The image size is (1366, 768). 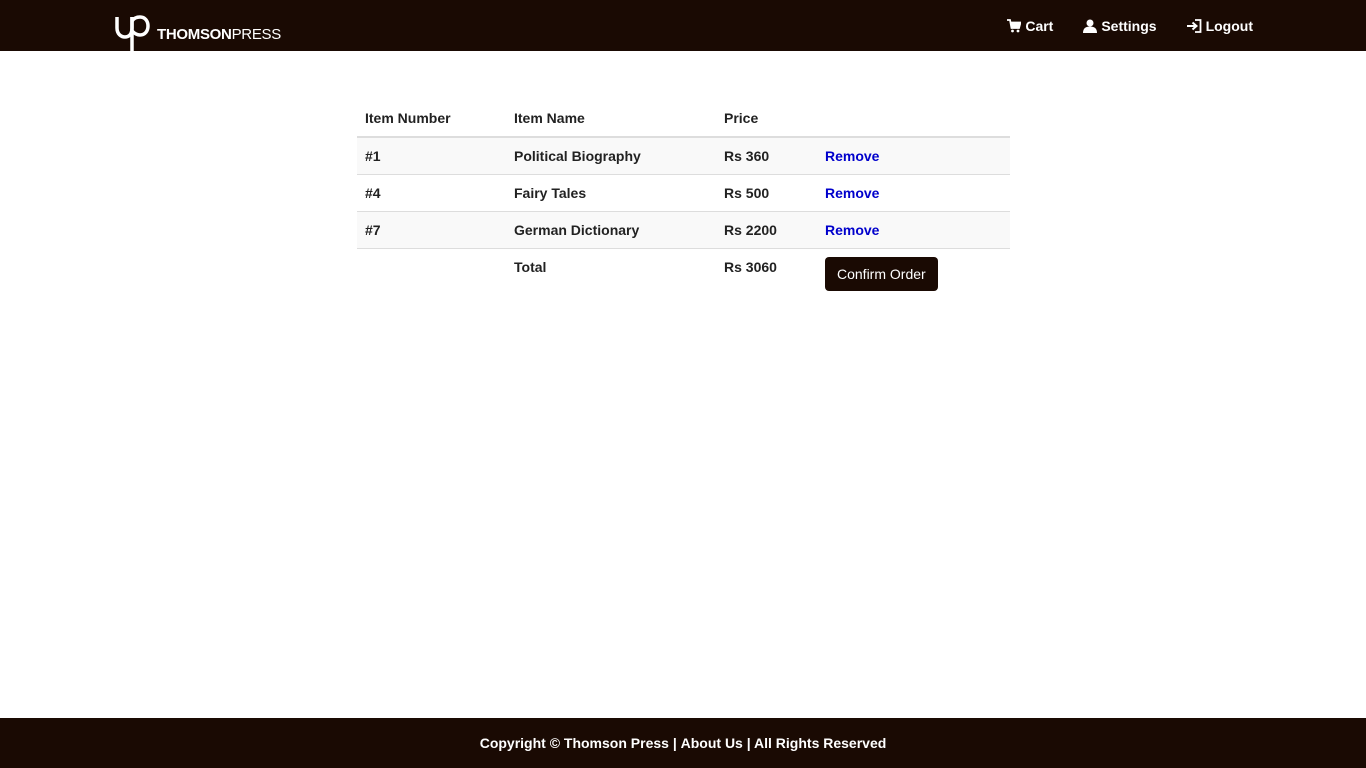 What do you see at coordinates (814, 743) in the screenshot?
I see `footer-rights: | All Rights Reserved` at bounding box center [814, 743].